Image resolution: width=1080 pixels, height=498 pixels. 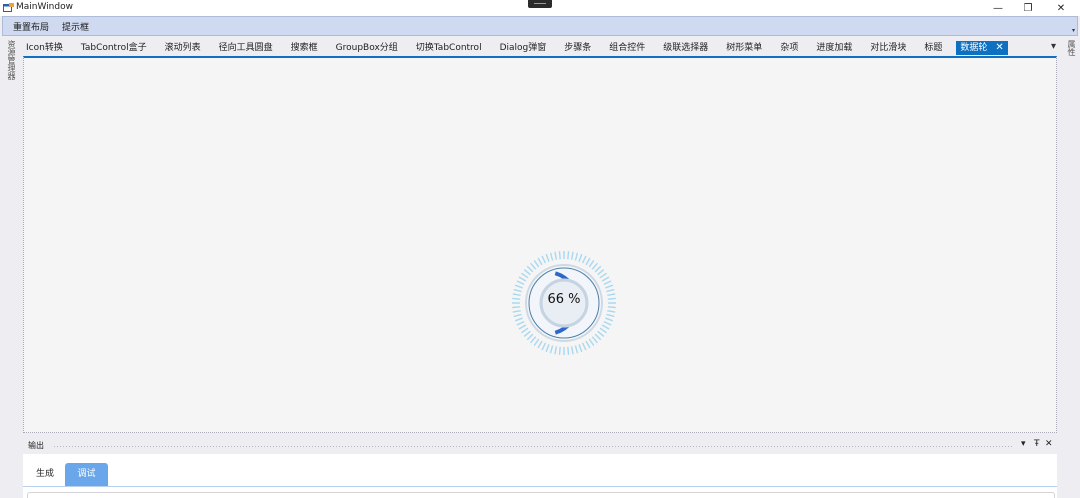 What do you see at coordinates (86, 474) in the screenshot?
I see `tab-debug: 调试` at bounding box center [86, 474].